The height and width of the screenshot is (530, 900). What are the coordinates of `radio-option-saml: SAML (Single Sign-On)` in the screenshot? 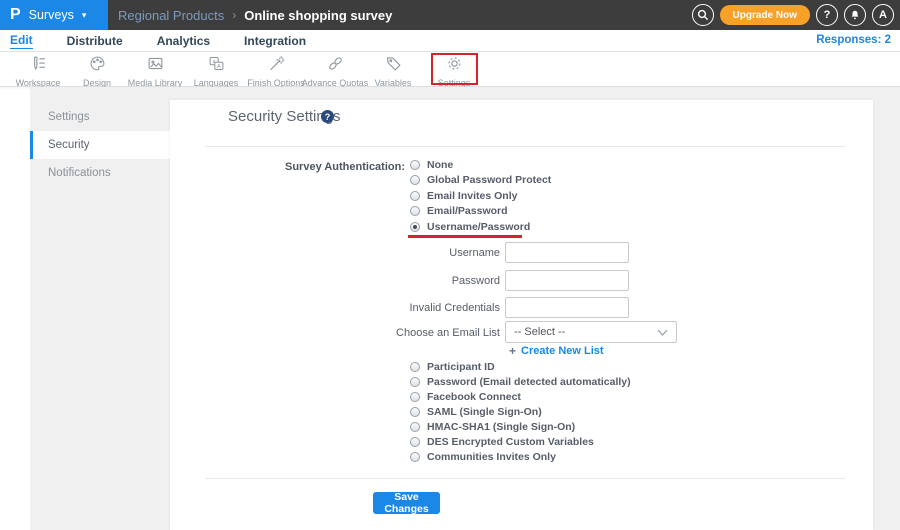 It's located at (520, 411).